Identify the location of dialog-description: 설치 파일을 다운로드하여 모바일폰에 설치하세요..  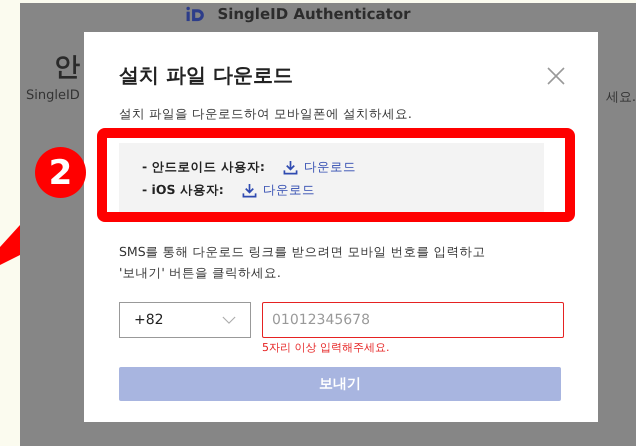
(266, 114).